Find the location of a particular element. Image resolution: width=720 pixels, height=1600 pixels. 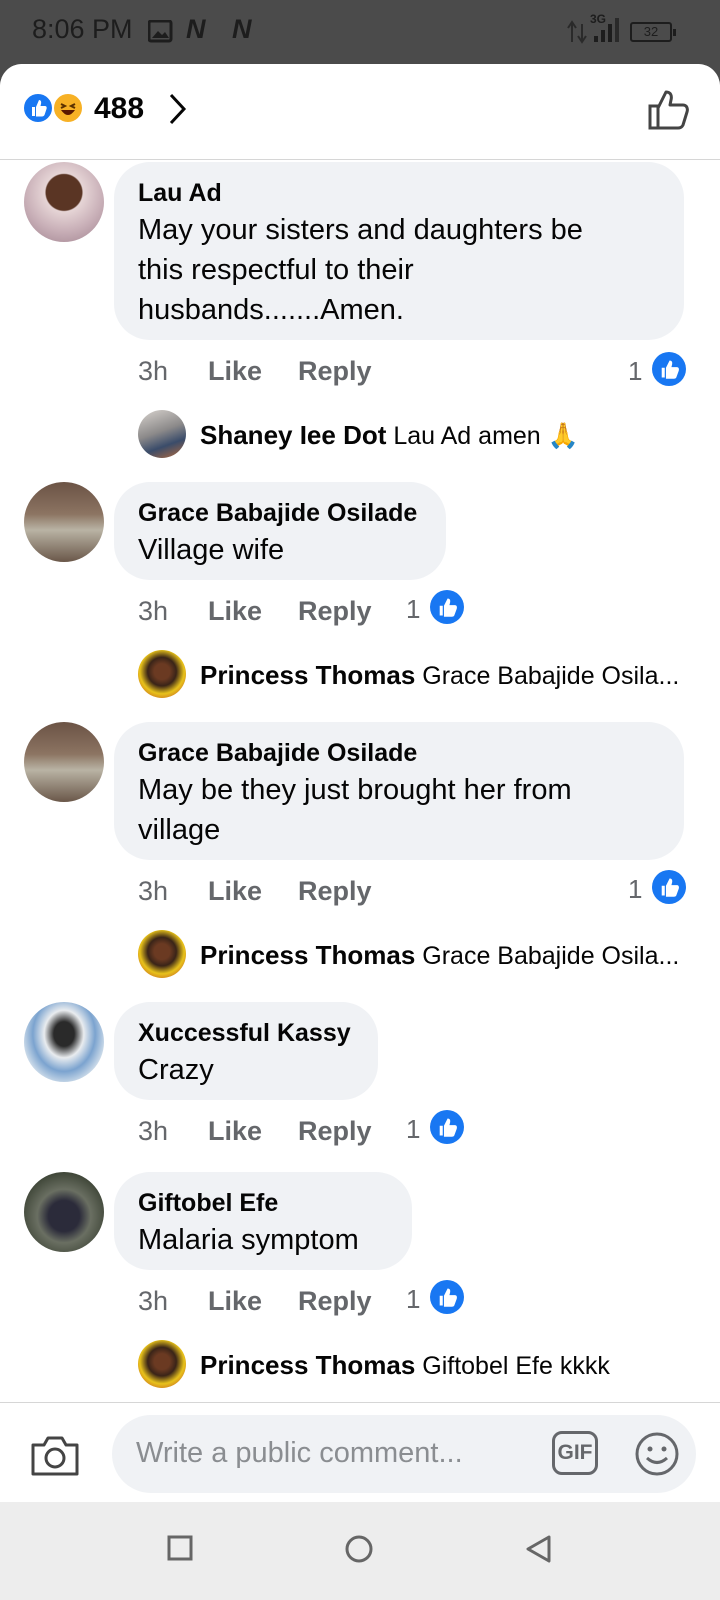

gif-button: GIF is located at coordinates (575, 1453).